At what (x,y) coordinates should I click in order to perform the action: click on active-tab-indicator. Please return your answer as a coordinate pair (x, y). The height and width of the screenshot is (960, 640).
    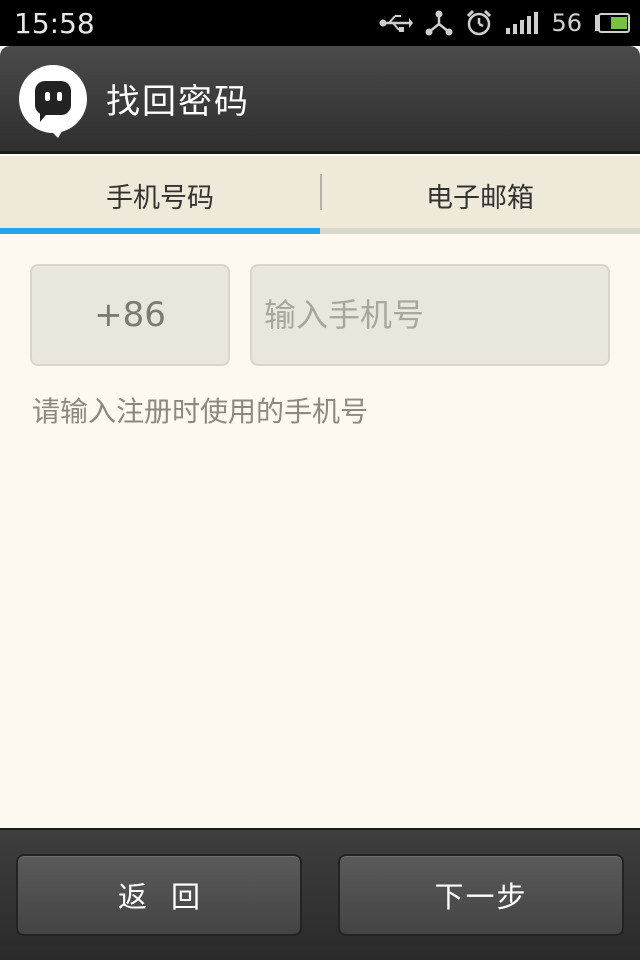
    Looking at the image, I should click on (160, 231).